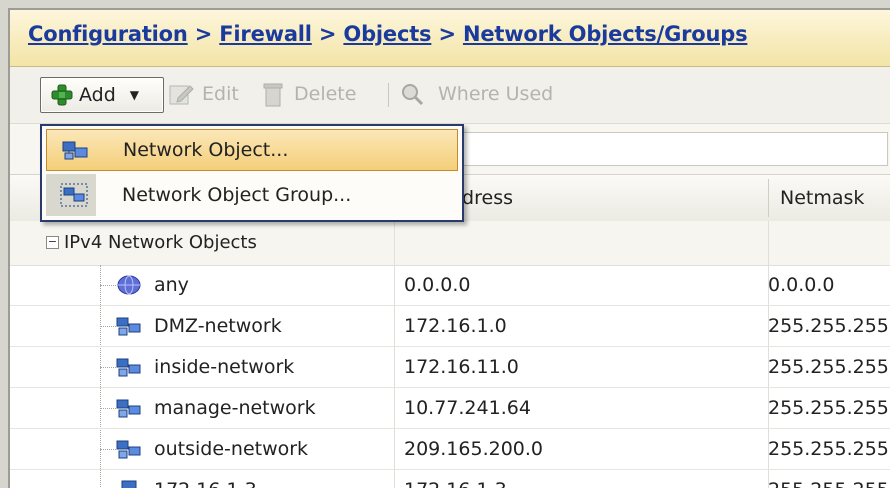  I want to click on row-address: 10.77.241.64, so click(467, 408).